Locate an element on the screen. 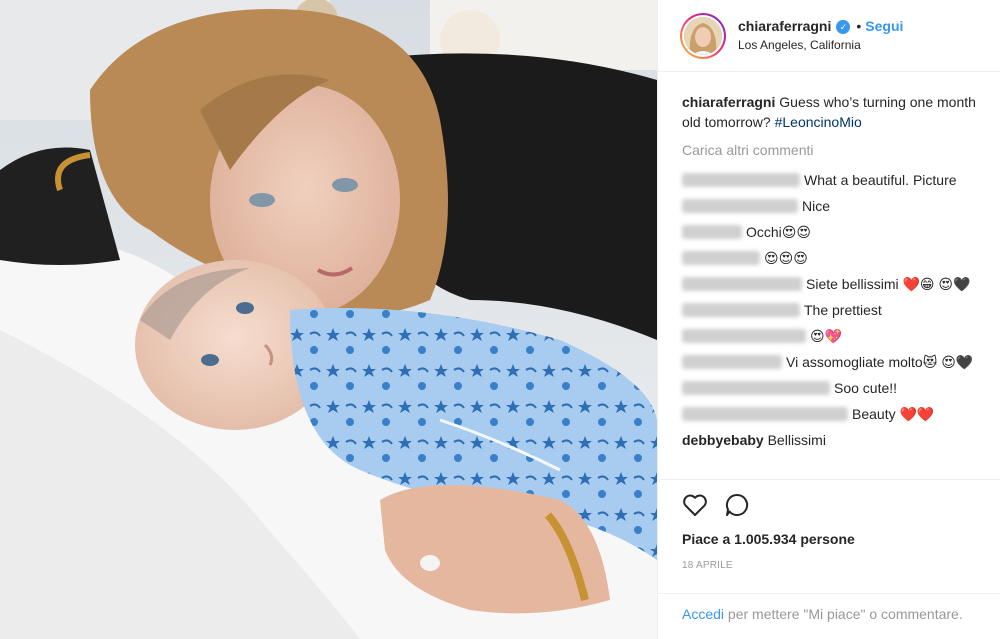 The height and width of the screenshot is (639, 1000). heart-icon is located at coordinates (695, 505).